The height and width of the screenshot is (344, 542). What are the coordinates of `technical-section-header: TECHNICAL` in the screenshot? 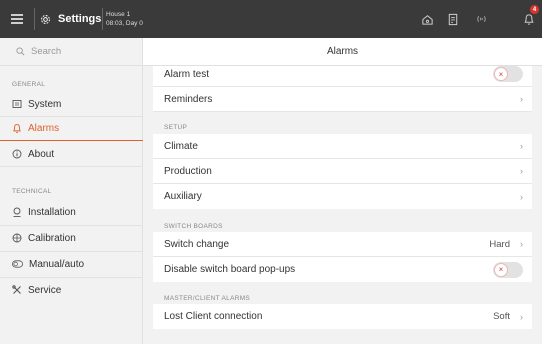 It's located at (32, 191).